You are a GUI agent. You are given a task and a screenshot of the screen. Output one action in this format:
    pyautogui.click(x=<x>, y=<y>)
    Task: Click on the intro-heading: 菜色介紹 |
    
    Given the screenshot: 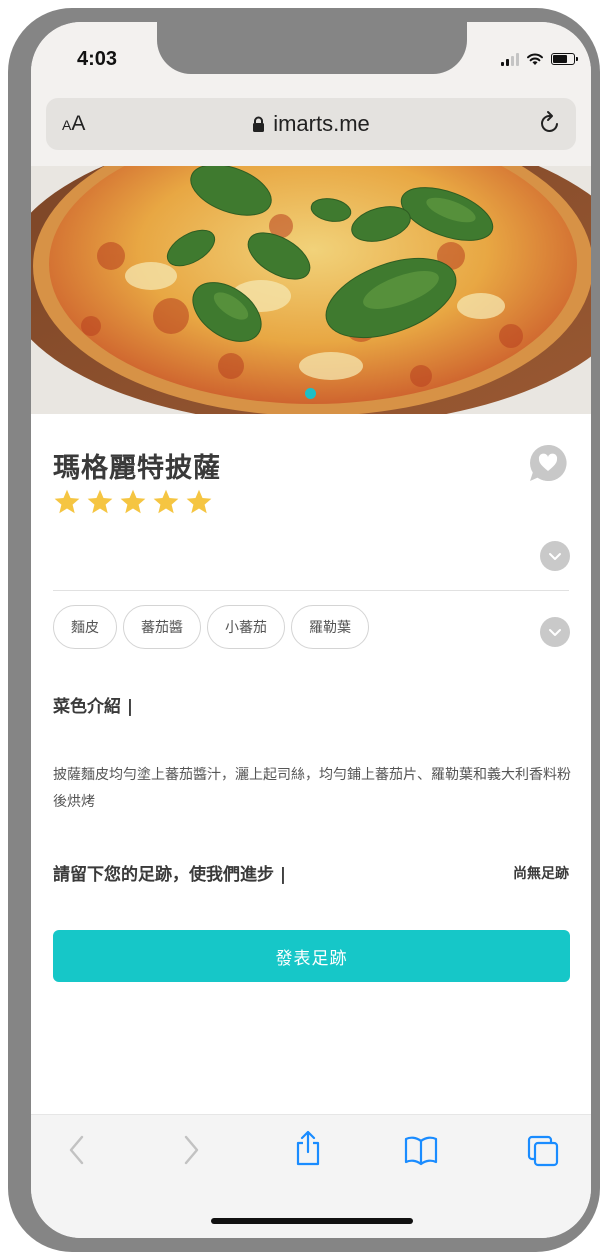 What is the action you would take?
    pyautogui.click(x=93, y=707)
    